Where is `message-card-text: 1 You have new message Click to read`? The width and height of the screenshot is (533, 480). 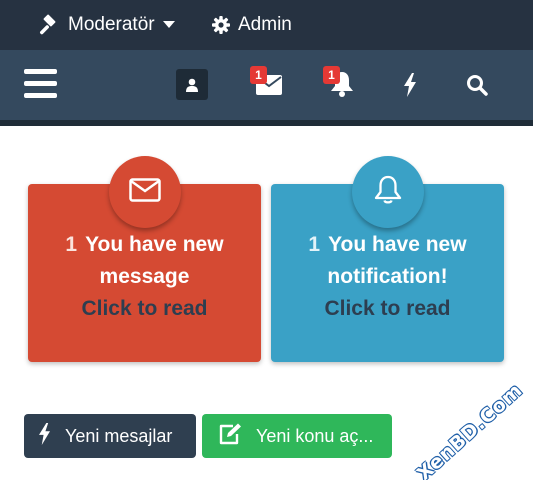 message-card-text: 1 You have new message Click to read is located at coordinates (144, 277).